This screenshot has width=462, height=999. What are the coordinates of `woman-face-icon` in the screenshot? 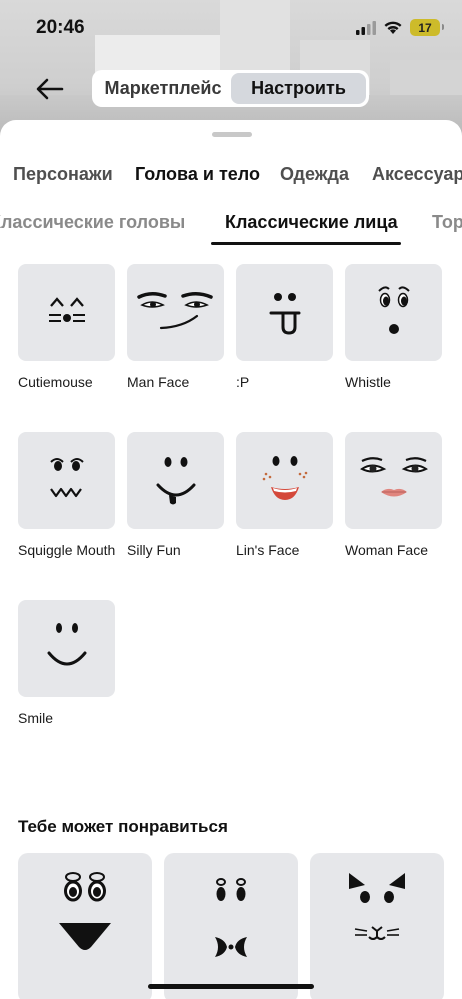 It's located at (393, 476).